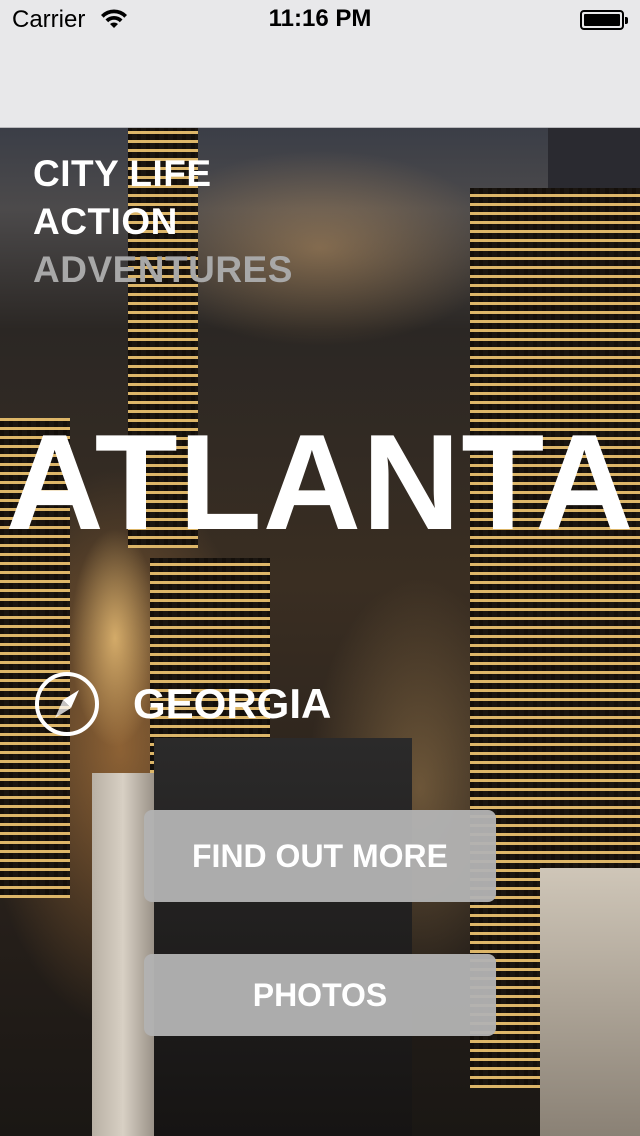 This screenshot has height=1136, width=640. I want to click on state-label: GEORGIA, so click(232, 703).